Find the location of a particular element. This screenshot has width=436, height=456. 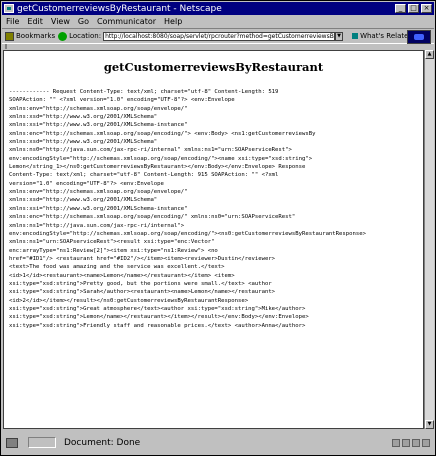

related-icon is located at coordinates (355, 36).